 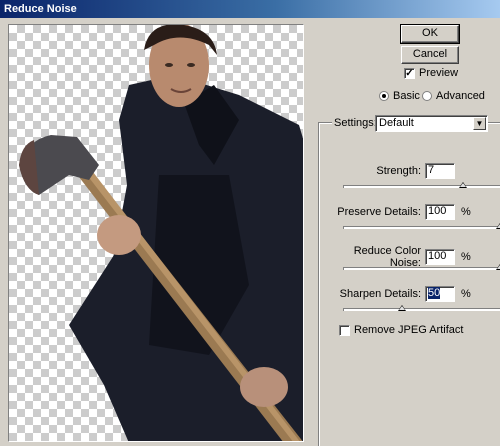 I want to click on ok-button: OK, so click(x=430, y=34).